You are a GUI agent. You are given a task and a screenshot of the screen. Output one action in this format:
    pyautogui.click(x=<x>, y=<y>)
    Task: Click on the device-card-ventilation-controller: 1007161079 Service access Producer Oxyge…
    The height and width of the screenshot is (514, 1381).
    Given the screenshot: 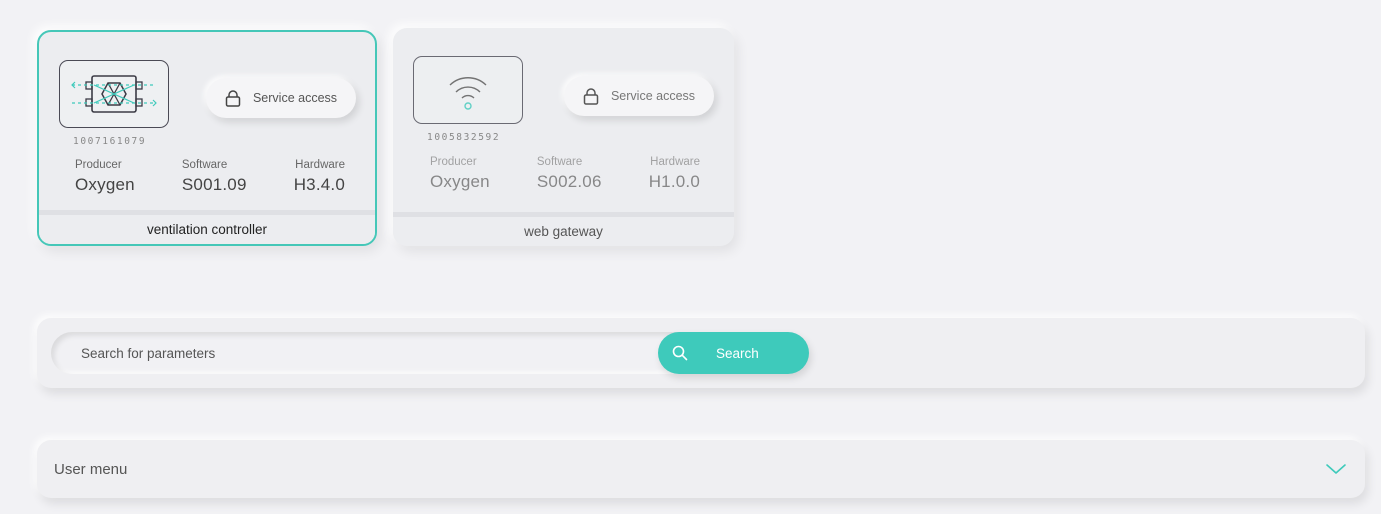 What is the action you would take?
    pyautogui.click(x=207, y=138)
    